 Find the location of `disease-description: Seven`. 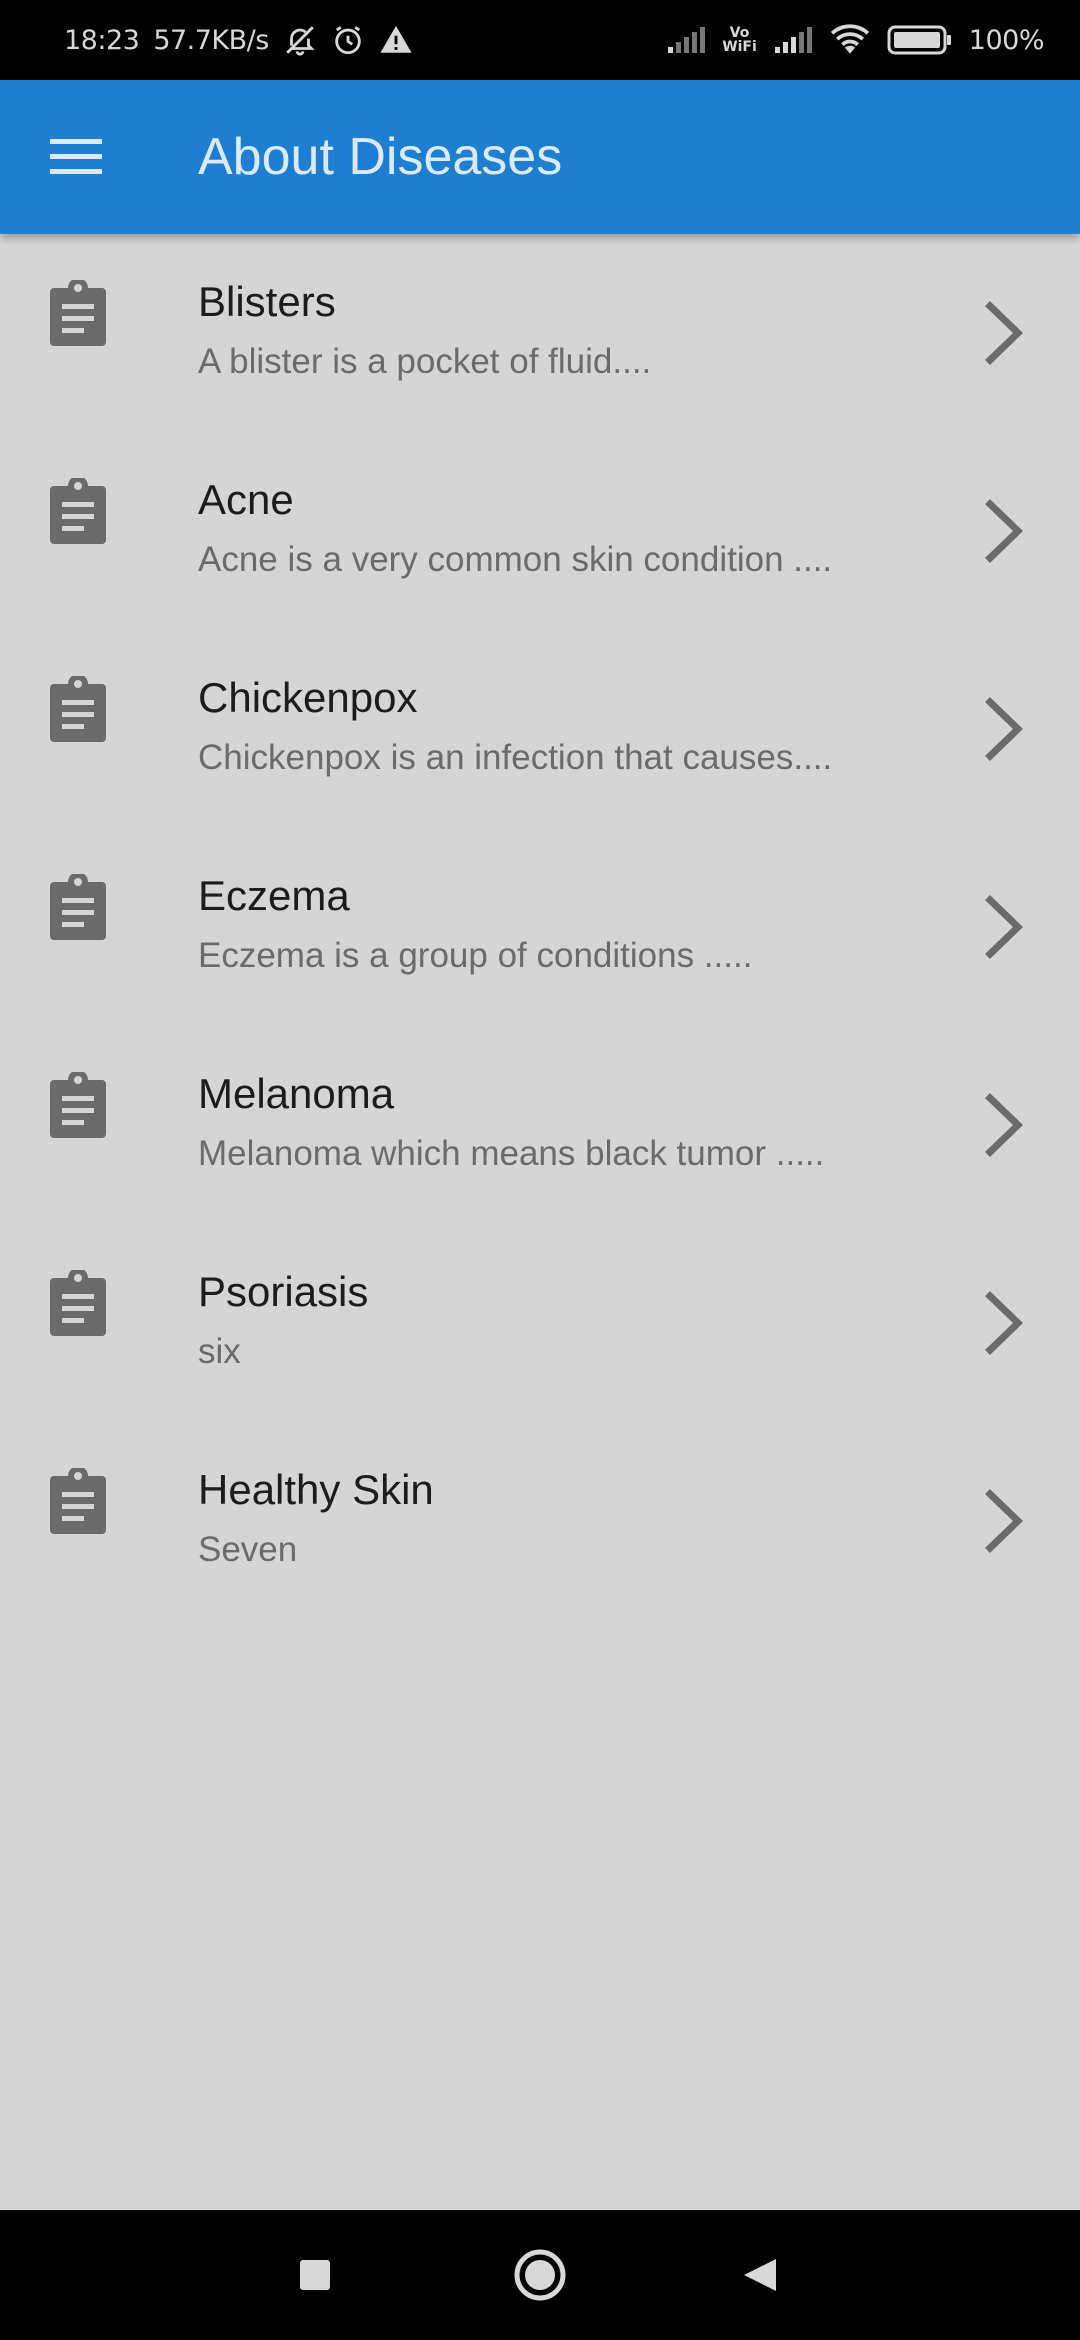

disease-description: Seven is located at coordinates (248, 1549).